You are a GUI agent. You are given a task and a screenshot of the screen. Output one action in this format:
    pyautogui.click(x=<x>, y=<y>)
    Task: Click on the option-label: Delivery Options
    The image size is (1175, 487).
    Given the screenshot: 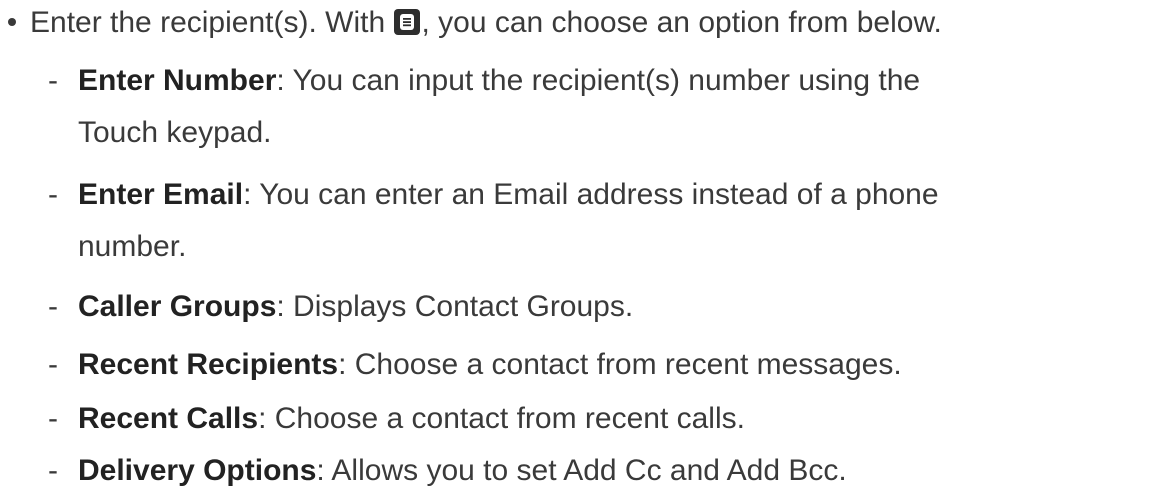 What is the action you would take?
    pyautogui.click(x=197, y=470)
    